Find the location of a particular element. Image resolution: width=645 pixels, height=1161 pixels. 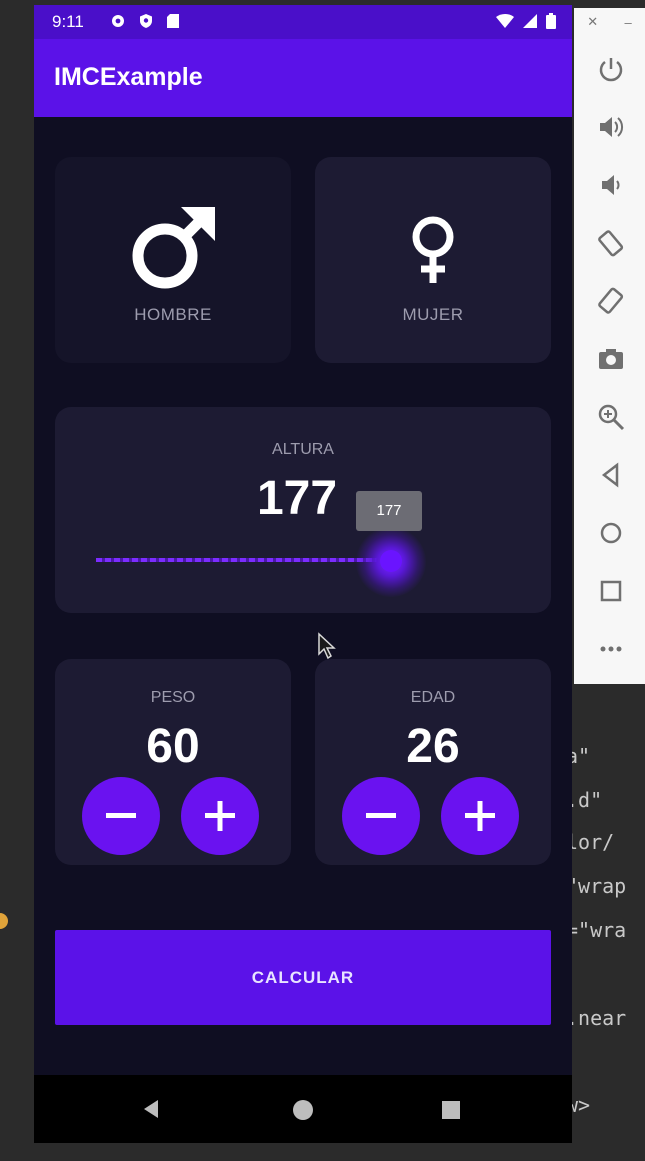

sim-card-icon is located at coordinates (173, 21).